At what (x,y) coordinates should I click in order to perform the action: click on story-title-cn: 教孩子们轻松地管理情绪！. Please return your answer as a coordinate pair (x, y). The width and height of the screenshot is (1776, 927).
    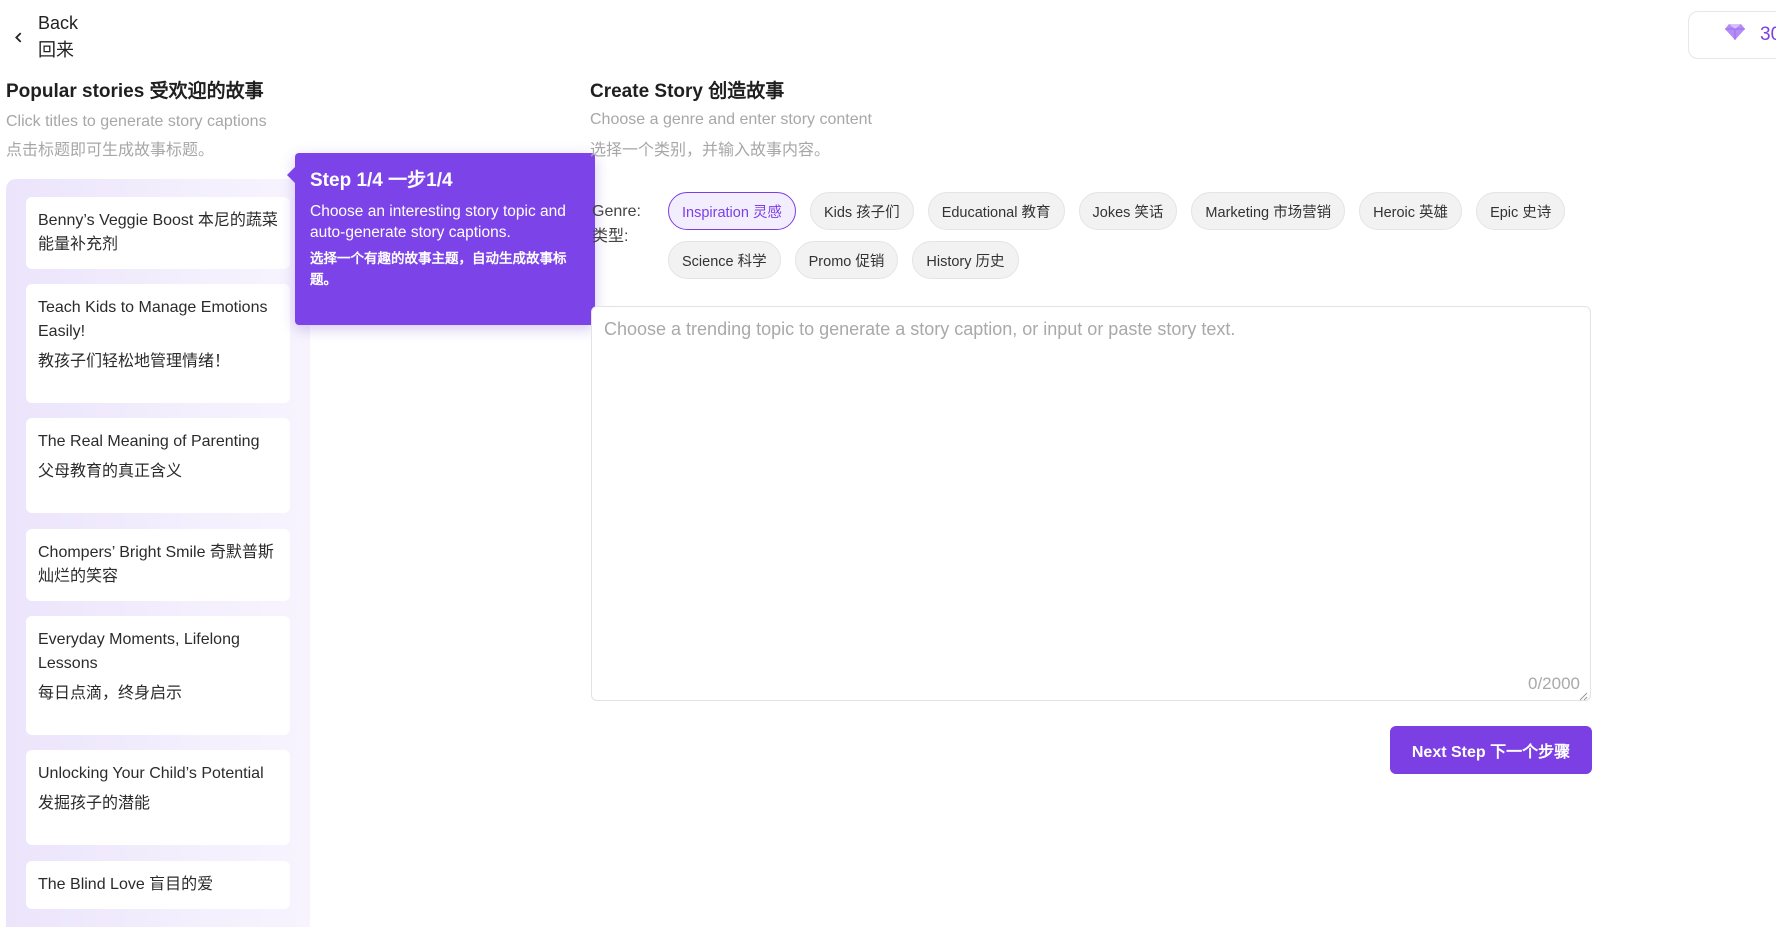
    Looking at the image, I should click on (134, 361).